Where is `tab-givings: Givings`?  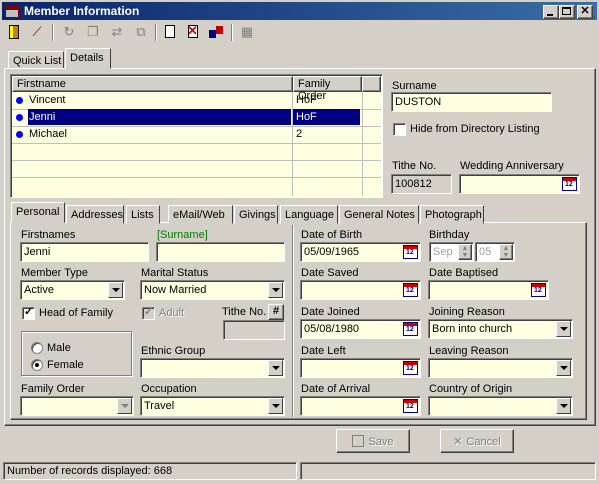
tab-givings: Givings is located at coordinates (256, 214).